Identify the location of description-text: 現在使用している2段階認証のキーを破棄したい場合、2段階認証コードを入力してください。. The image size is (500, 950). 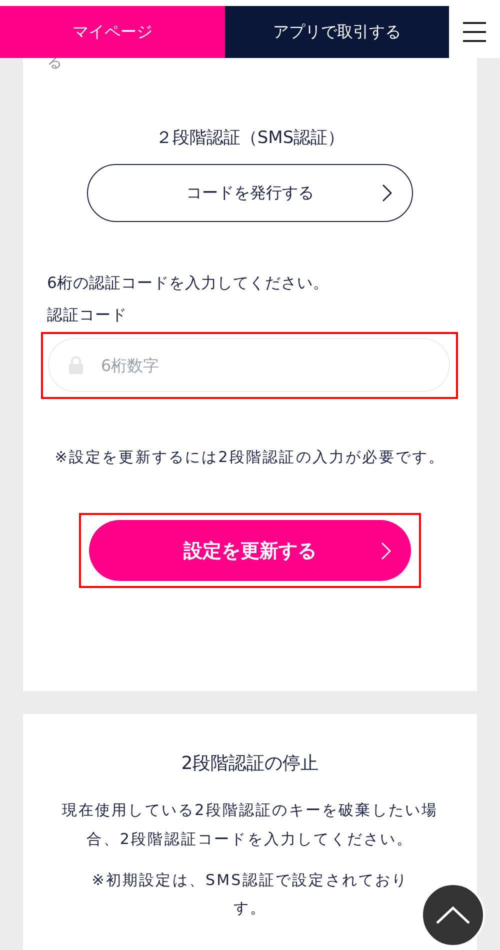
(250, 825).